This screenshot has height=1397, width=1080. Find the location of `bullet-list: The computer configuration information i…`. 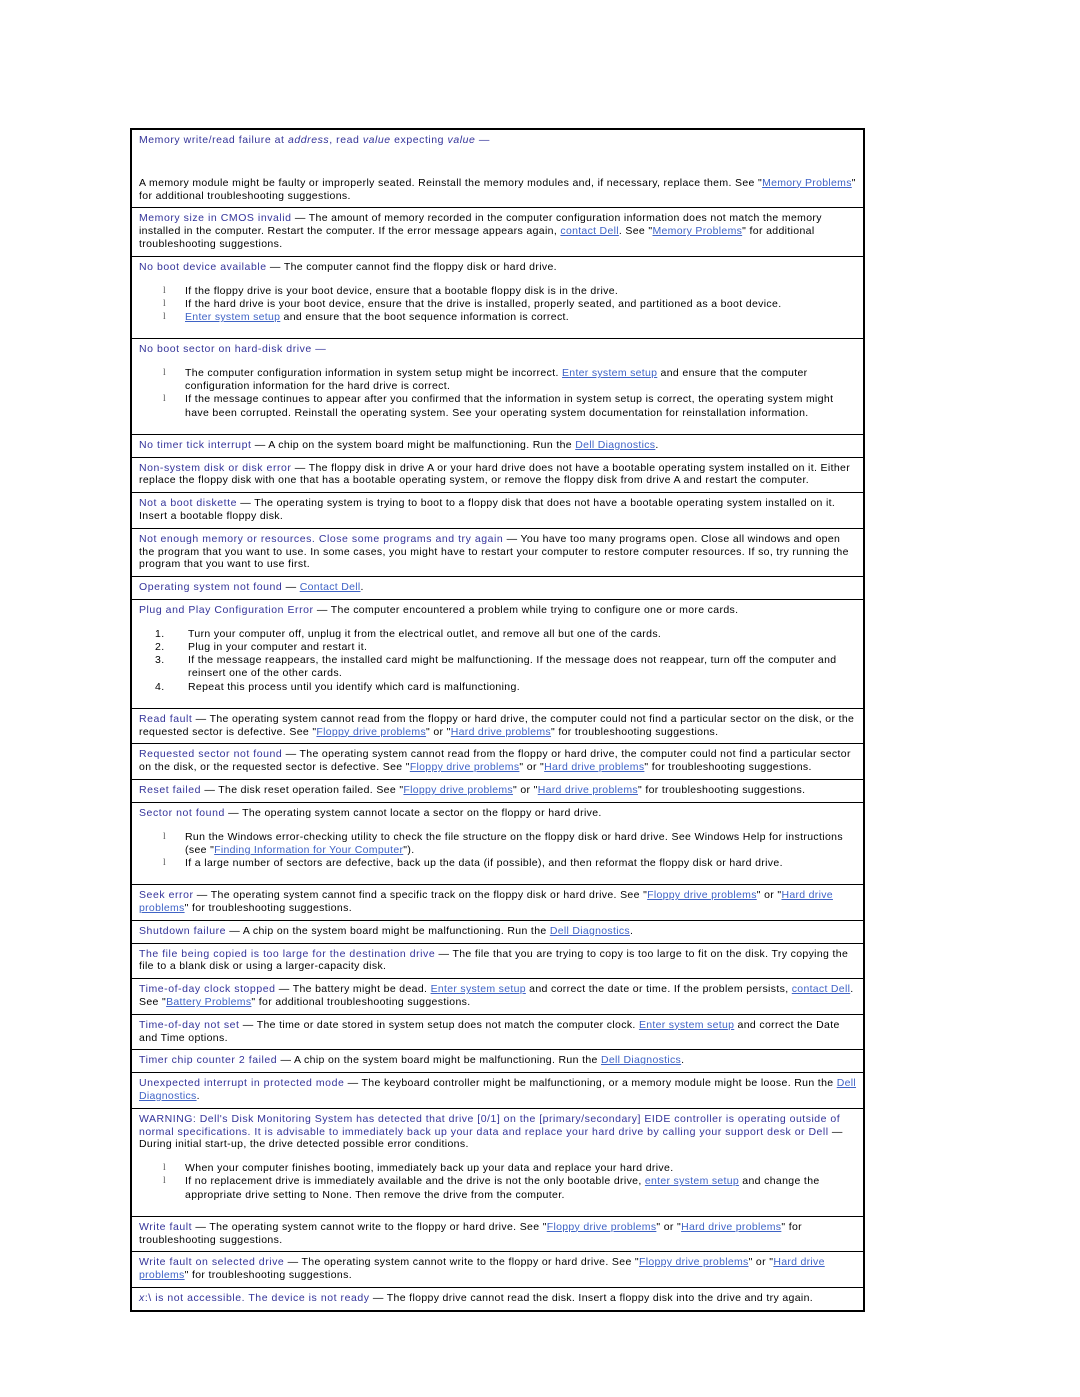

bullet-list: The computer configuration information i… is located at coordinates (498, 393).